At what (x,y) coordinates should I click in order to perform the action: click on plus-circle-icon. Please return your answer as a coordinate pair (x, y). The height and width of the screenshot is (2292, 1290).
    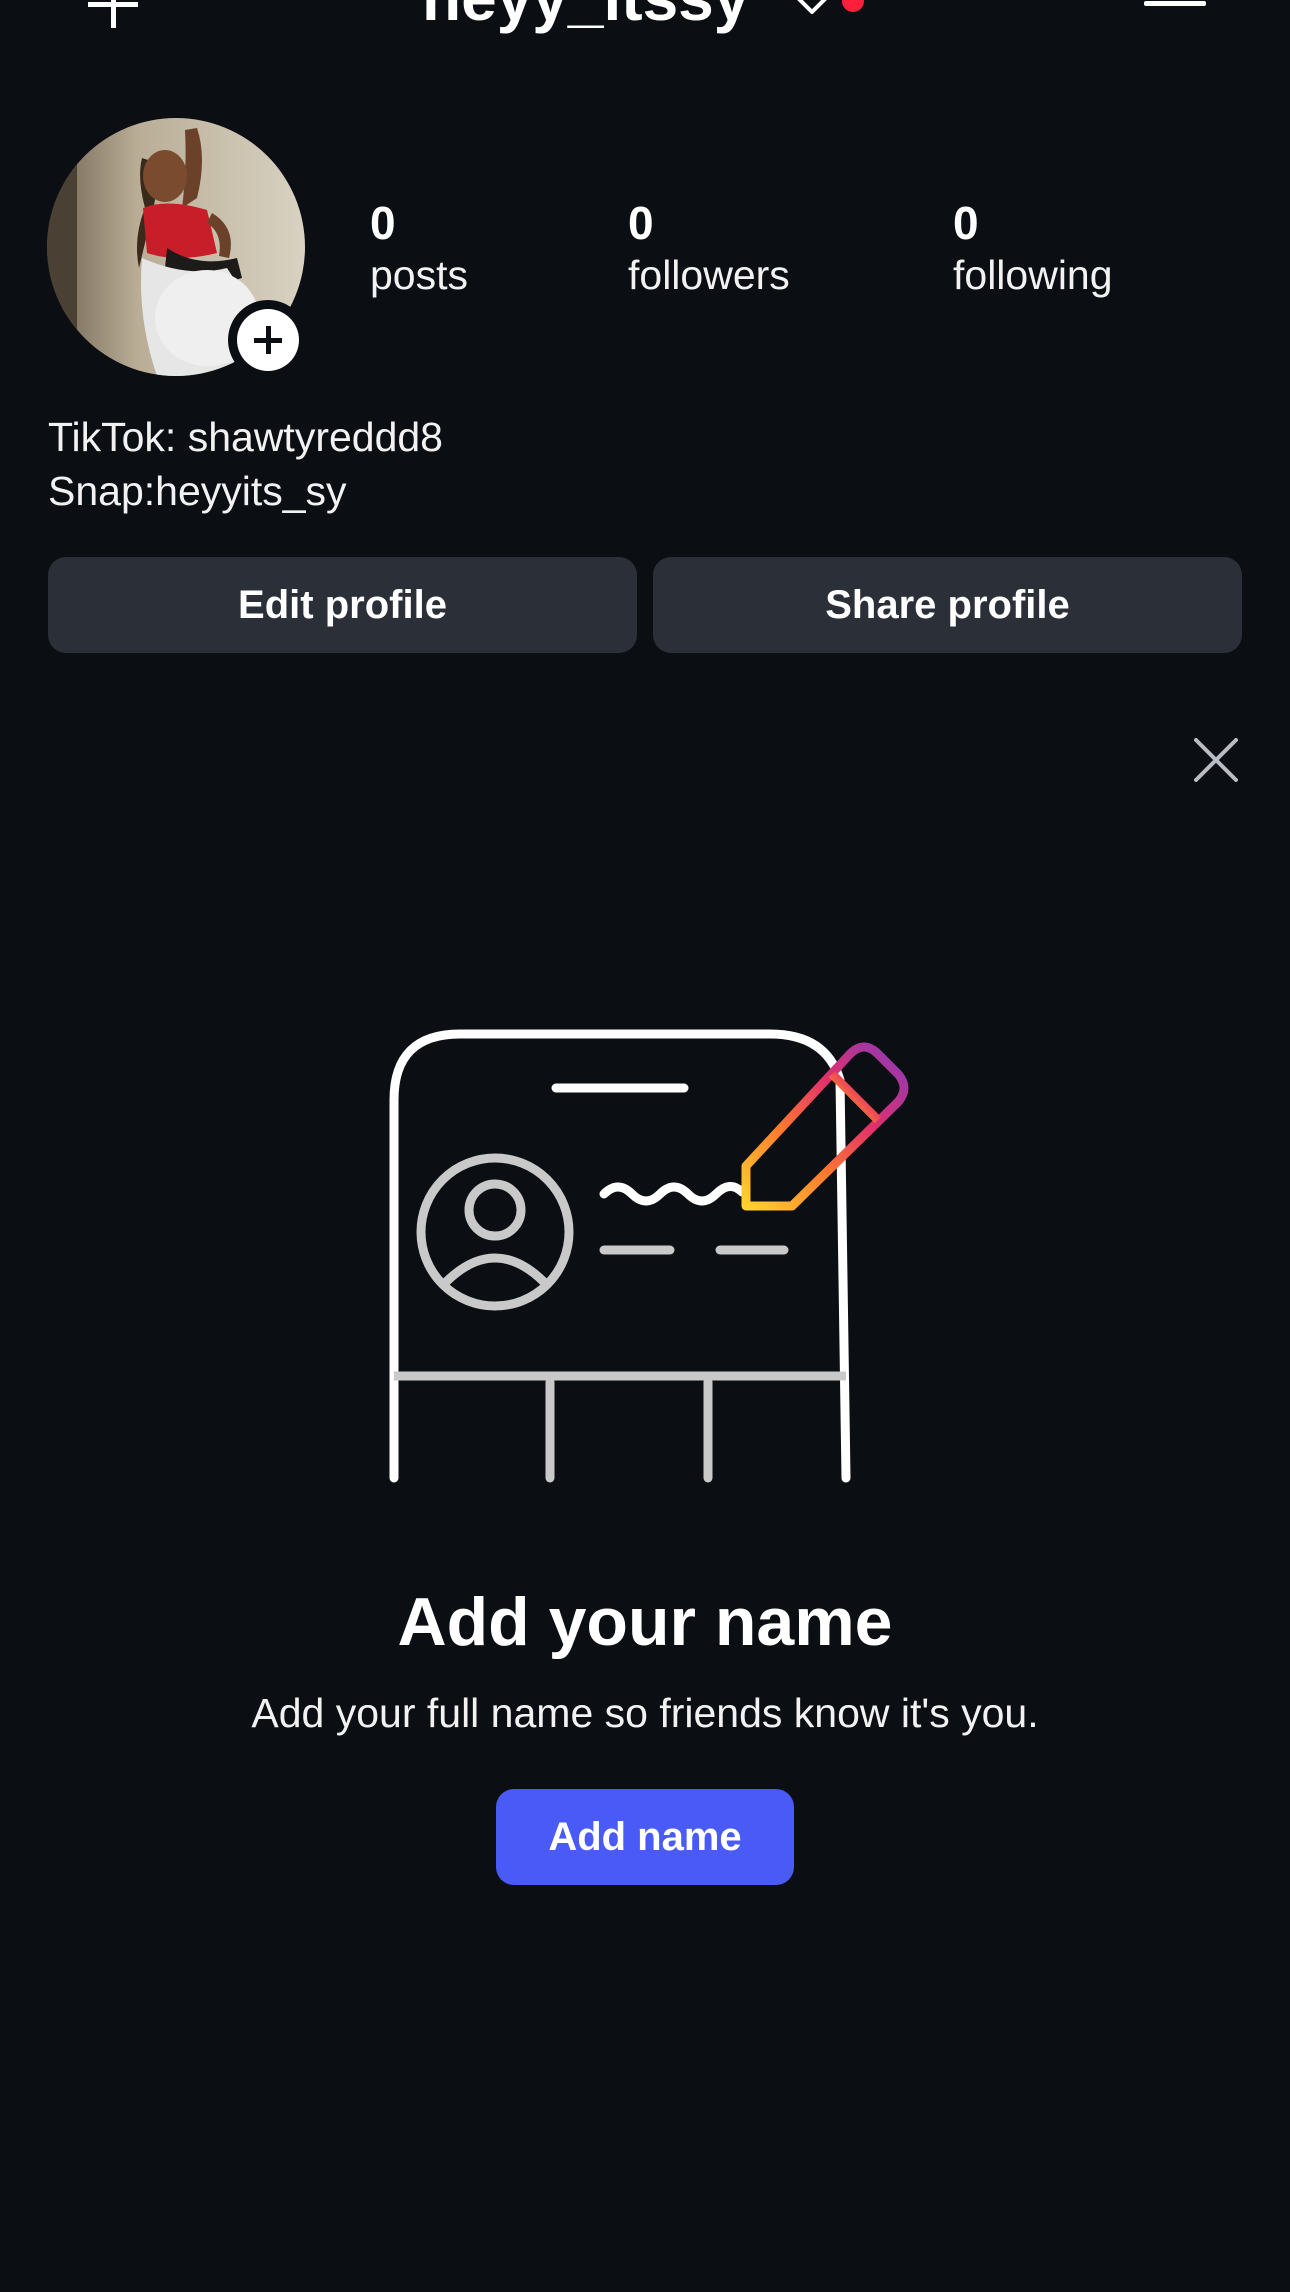
    Looking at the image, I should click on (268, 340).